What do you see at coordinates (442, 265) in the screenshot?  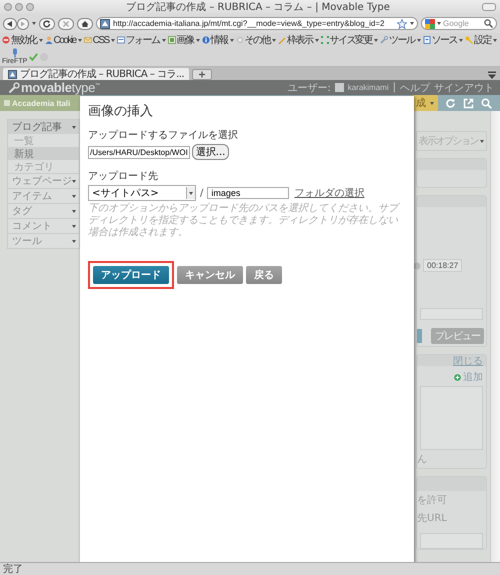 I see `time-field: 00:18:27` at bounding box center [442, 265].